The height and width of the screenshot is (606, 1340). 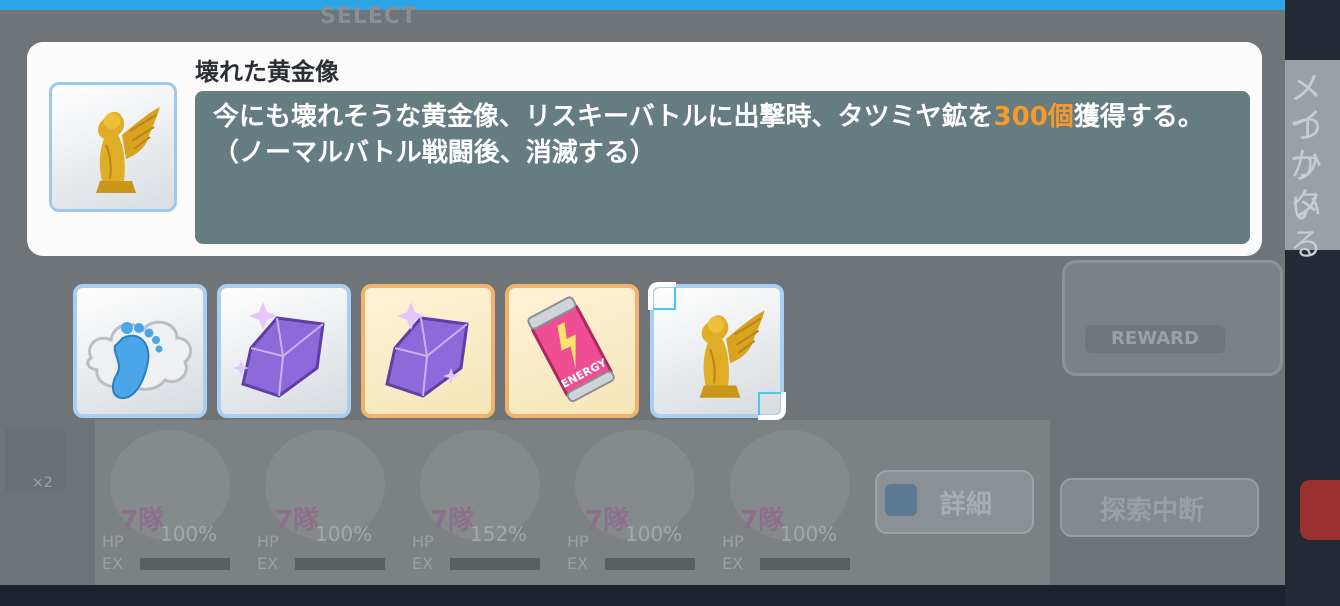 I want to click on reward-label: REWARD, so click(x=1155, y=339).